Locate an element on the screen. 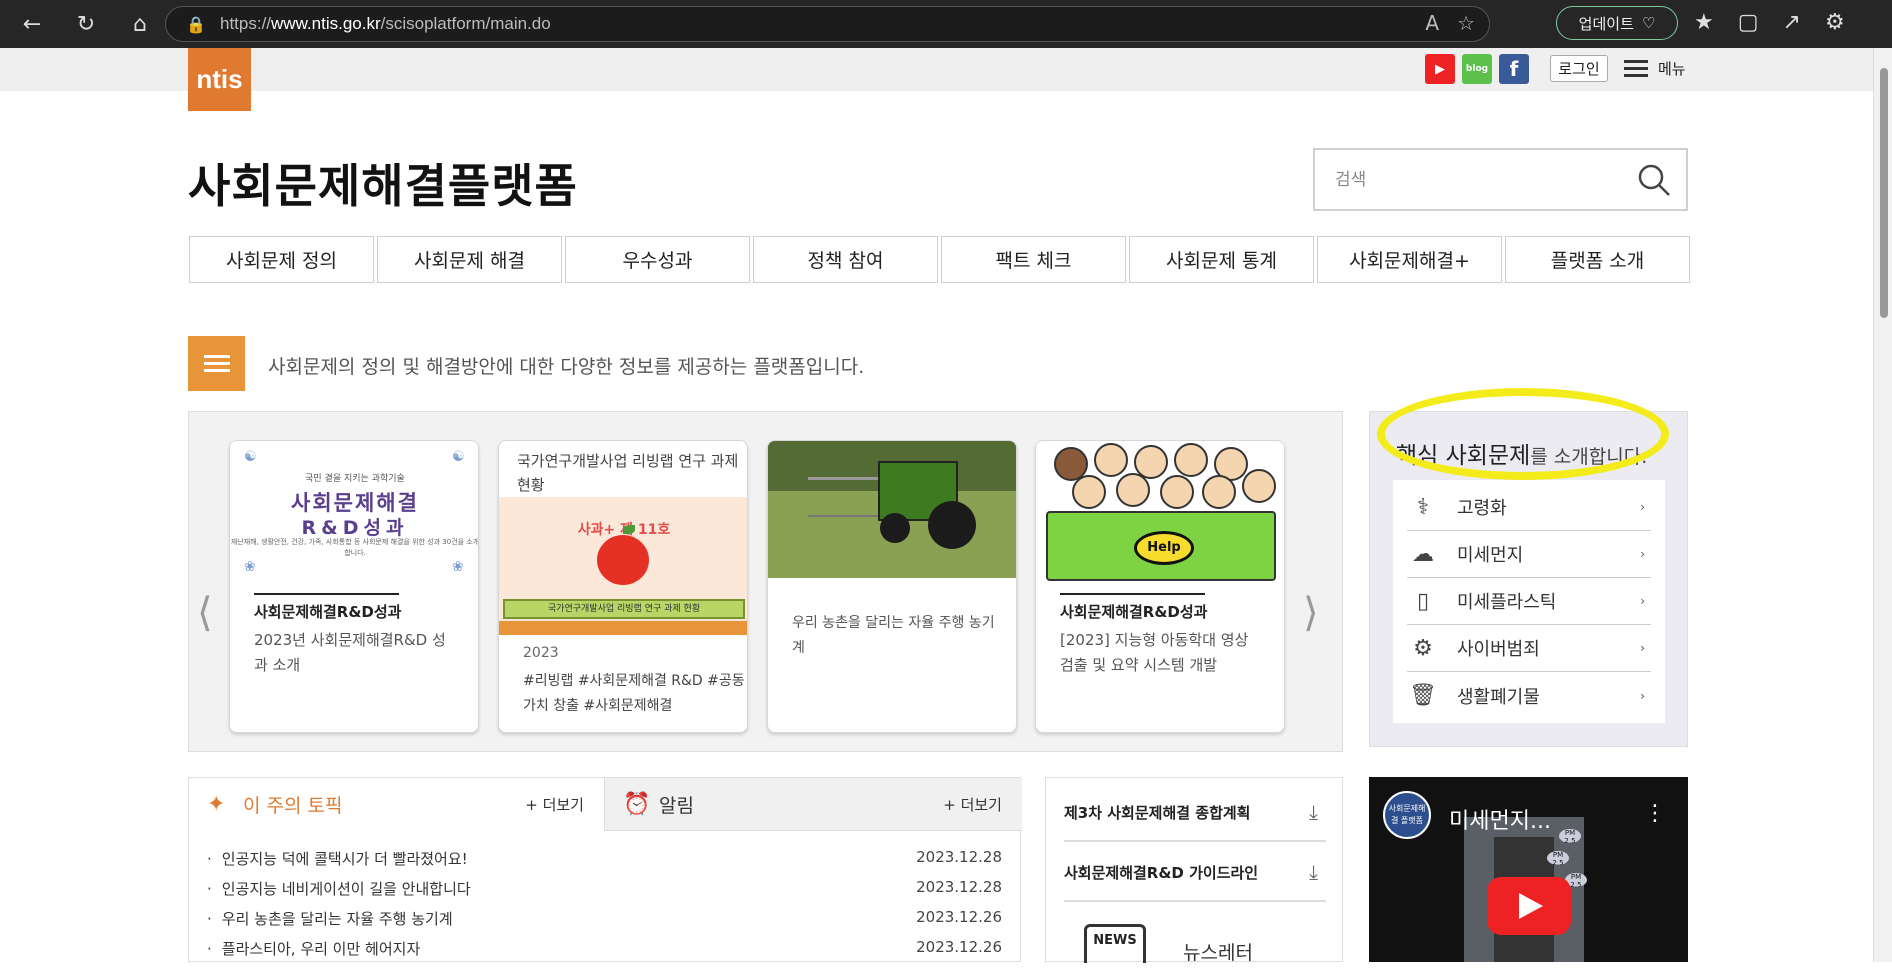 The image size is (1892, 968). search-box is located at coordinates (1500, 179).